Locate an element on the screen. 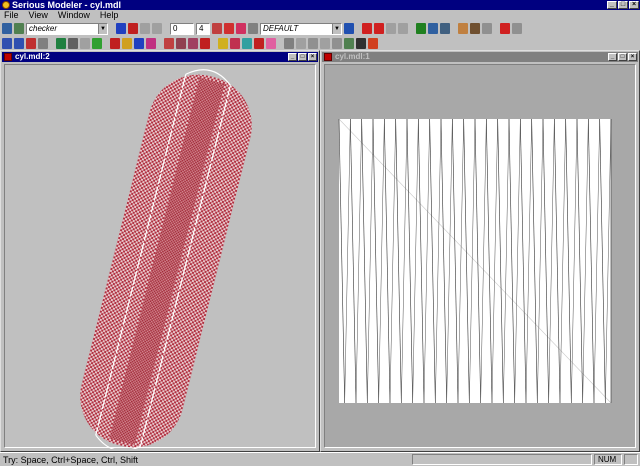  sound-icon is located at coordinates (349, 43).